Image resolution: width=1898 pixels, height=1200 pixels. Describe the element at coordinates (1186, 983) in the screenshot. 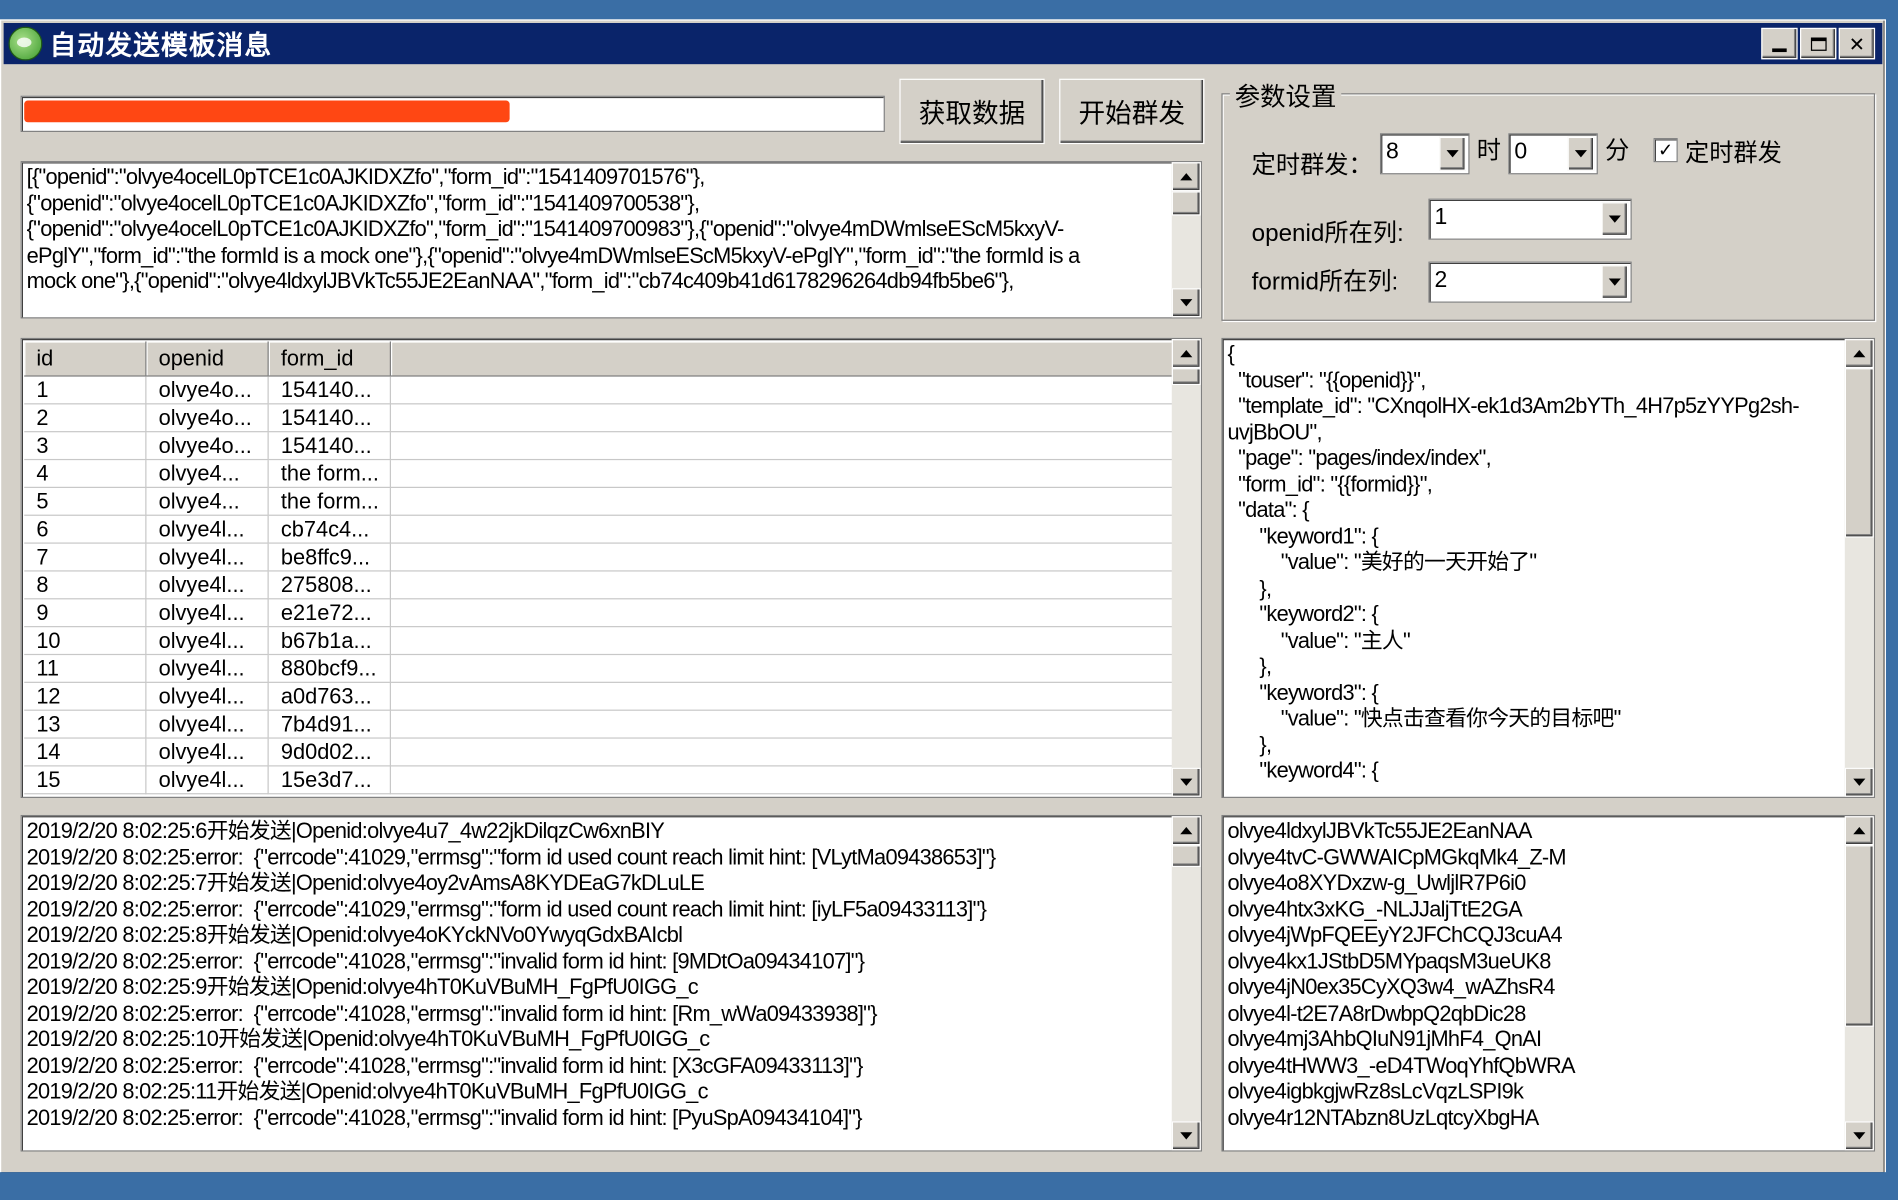

I see `log-scrollbar` at that location.